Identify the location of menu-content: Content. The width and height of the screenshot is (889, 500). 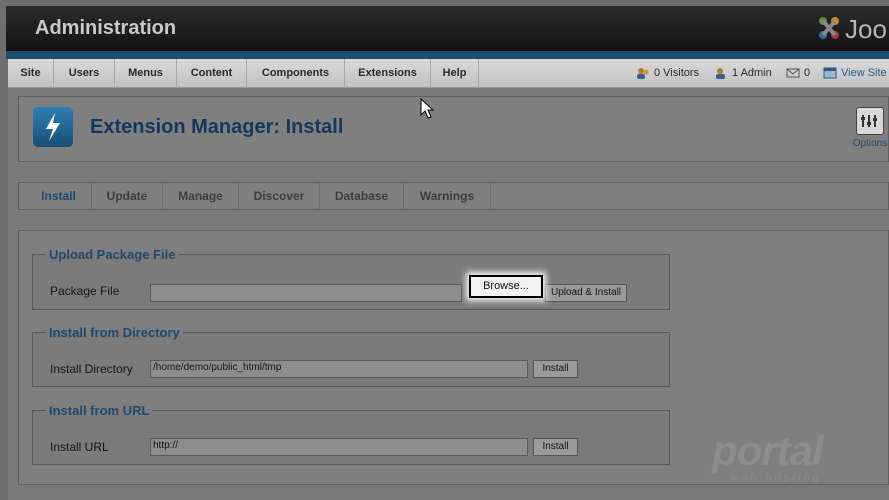
(212, 73).